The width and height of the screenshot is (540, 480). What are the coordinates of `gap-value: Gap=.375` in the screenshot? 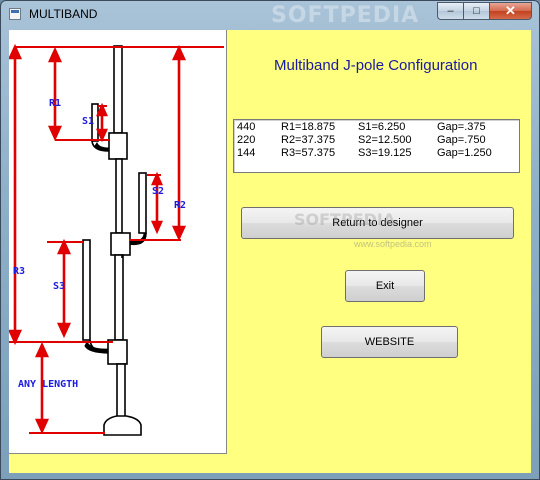 It's located at (461, 127).